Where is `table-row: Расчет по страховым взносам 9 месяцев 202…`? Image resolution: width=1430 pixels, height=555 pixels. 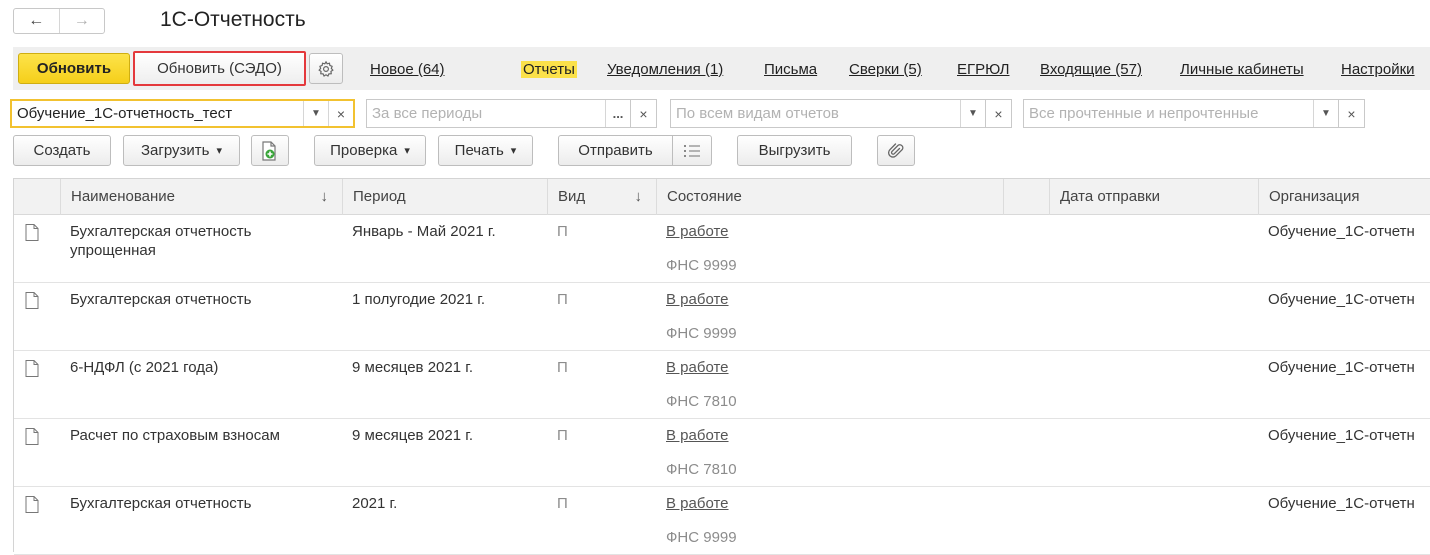
table-row: Расчет по страховым взносам 9 месяцев 202… is located at coordinates (722, 453).